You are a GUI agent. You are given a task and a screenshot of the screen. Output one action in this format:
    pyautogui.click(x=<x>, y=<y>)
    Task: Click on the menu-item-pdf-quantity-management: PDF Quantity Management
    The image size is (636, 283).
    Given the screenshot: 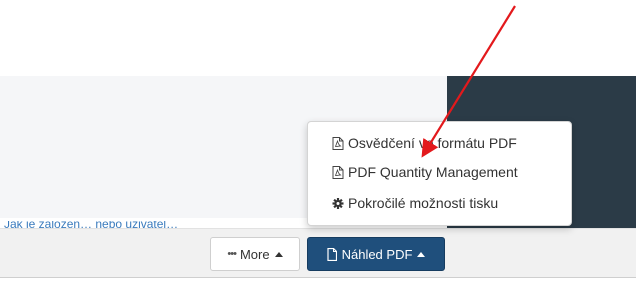 What is the action you would take?
    pyautogui.click(x=425, y=172)
    